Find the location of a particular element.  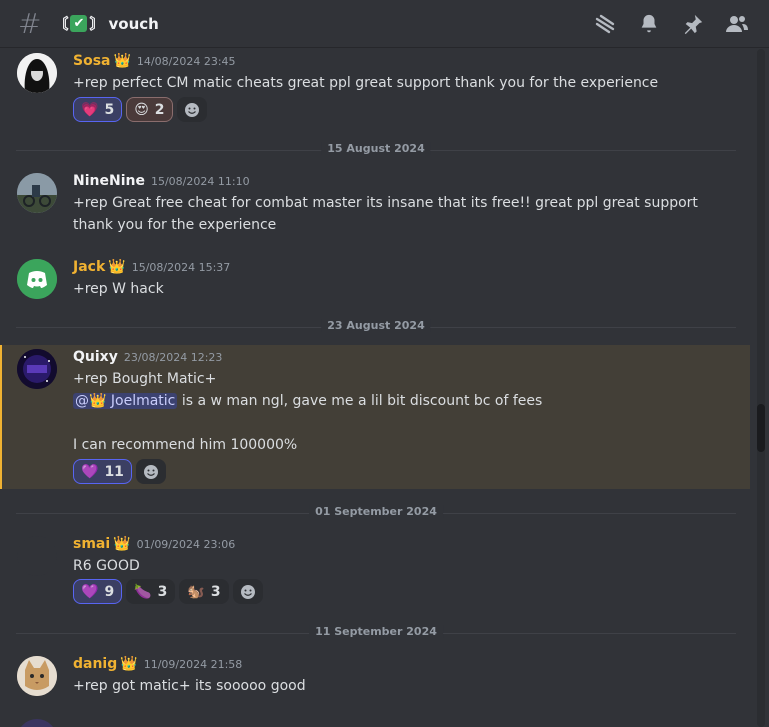

author-name: Sosa 👑 14/08/2024 23:45 is located at coordinates (154, 61).